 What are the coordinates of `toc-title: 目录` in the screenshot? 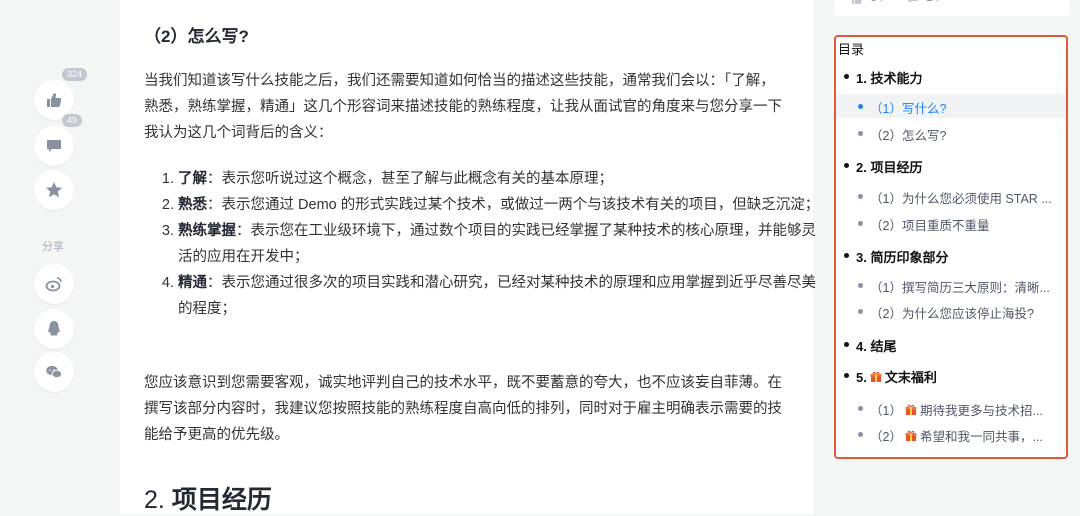 It's located at (851, 49).